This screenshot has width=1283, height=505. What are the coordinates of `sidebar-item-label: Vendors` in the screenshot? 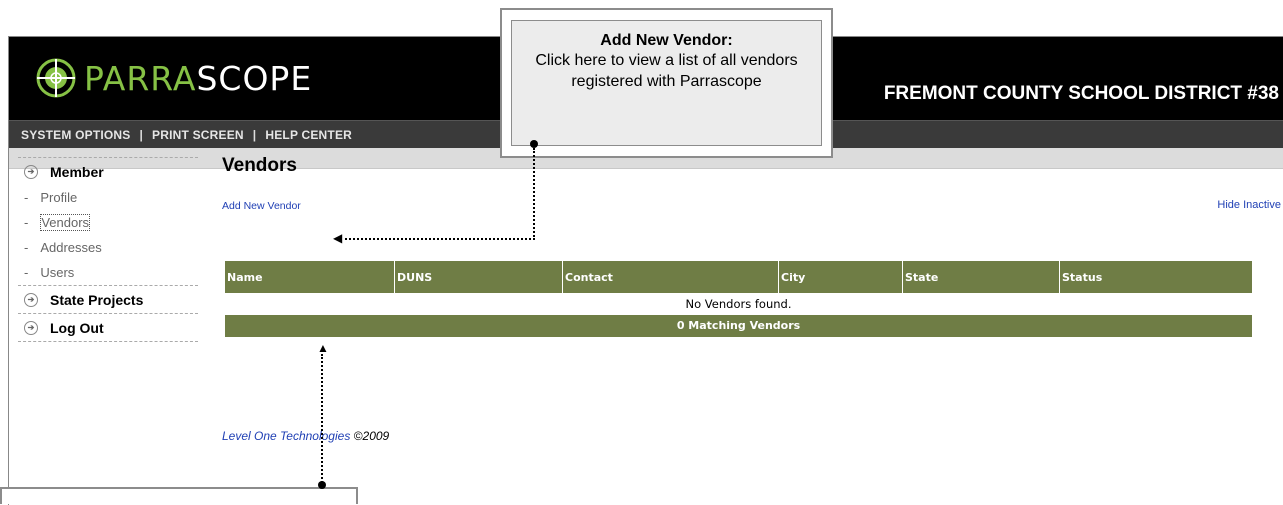 It's located at (65, 222).